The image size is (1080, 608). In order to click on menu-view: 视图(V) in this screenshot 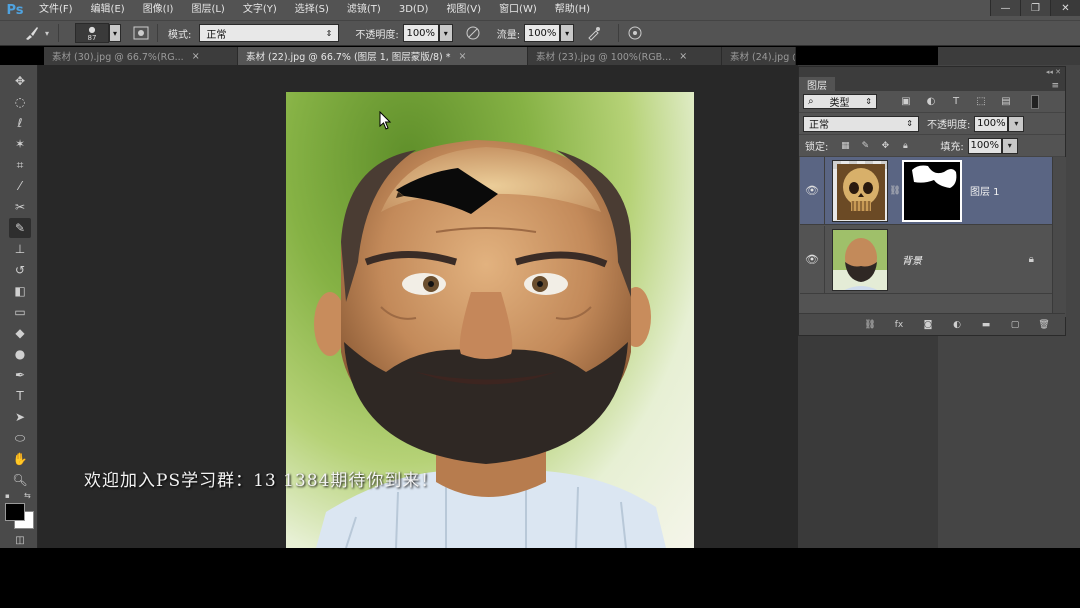, I will do `click(463, 10)`.